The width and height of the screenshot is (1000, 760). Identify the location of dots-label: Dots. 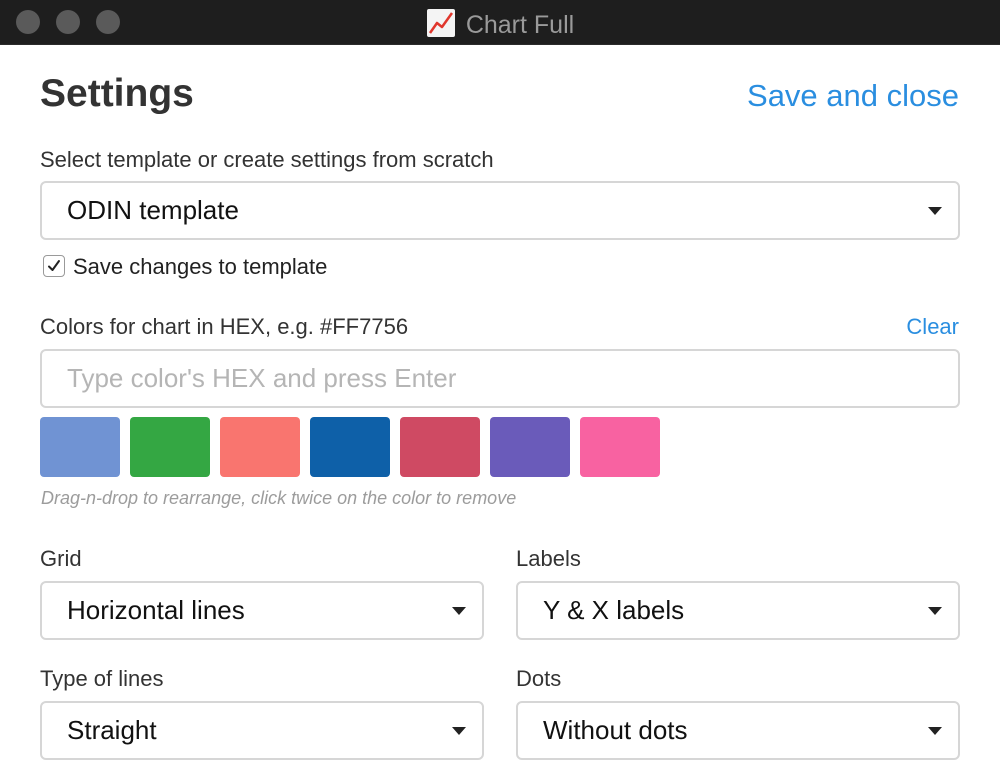
(539, 678).